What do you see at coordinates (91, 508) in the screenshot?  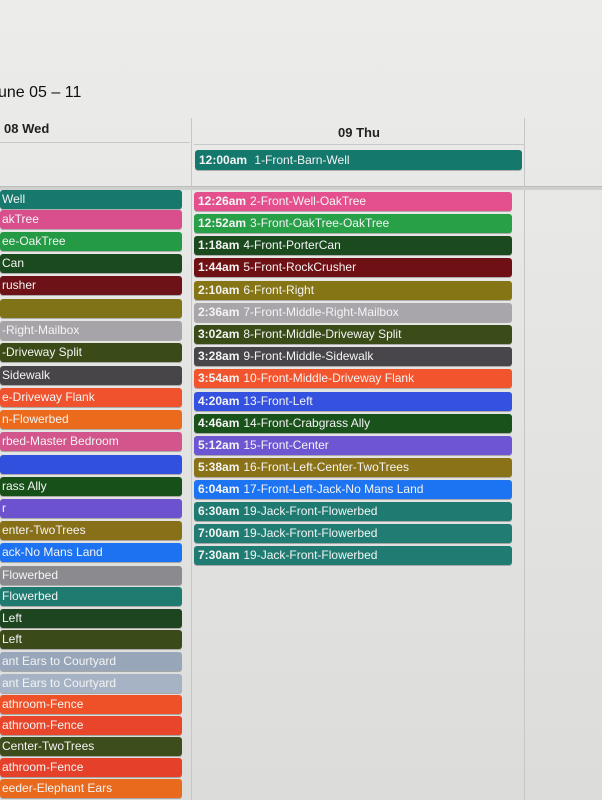 I see `event-wed-15: r` at bounding box center [91, 508].